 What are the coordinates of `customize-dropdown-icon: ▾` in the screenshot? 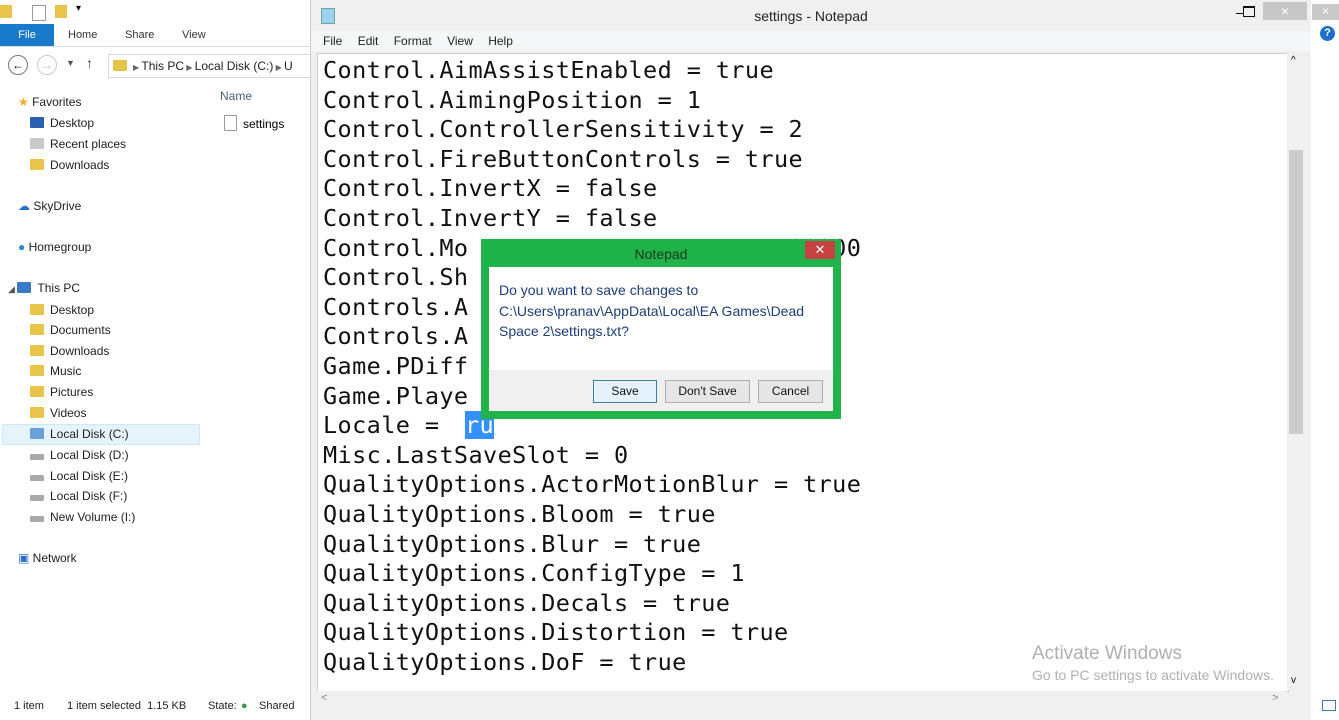 It's located at (78, 8).